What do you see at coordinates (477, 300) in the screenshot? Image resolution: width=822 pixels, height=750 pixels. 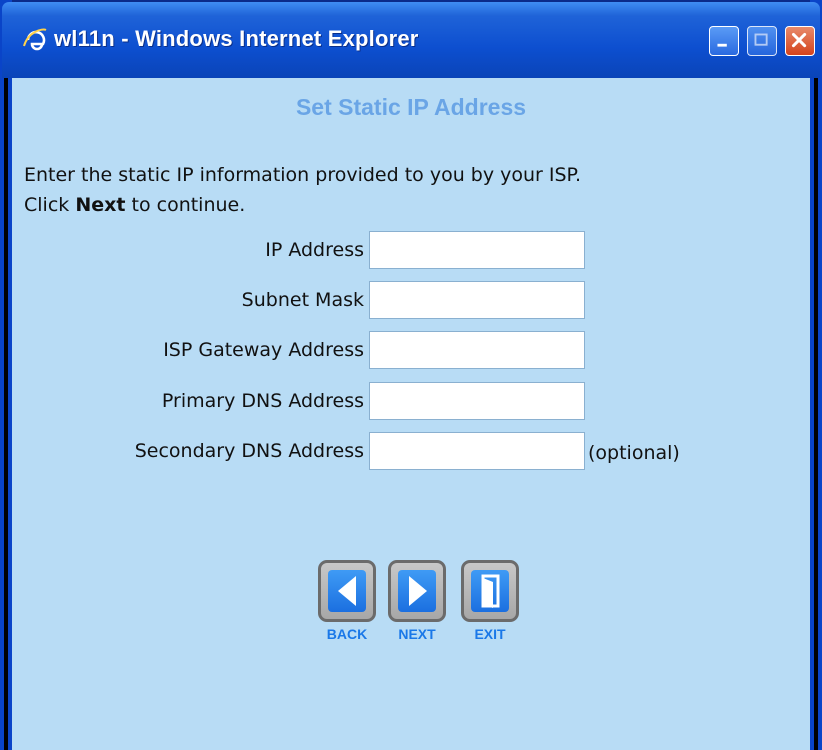 I see `subnet-mask-input` at bounding box center [477, 300].